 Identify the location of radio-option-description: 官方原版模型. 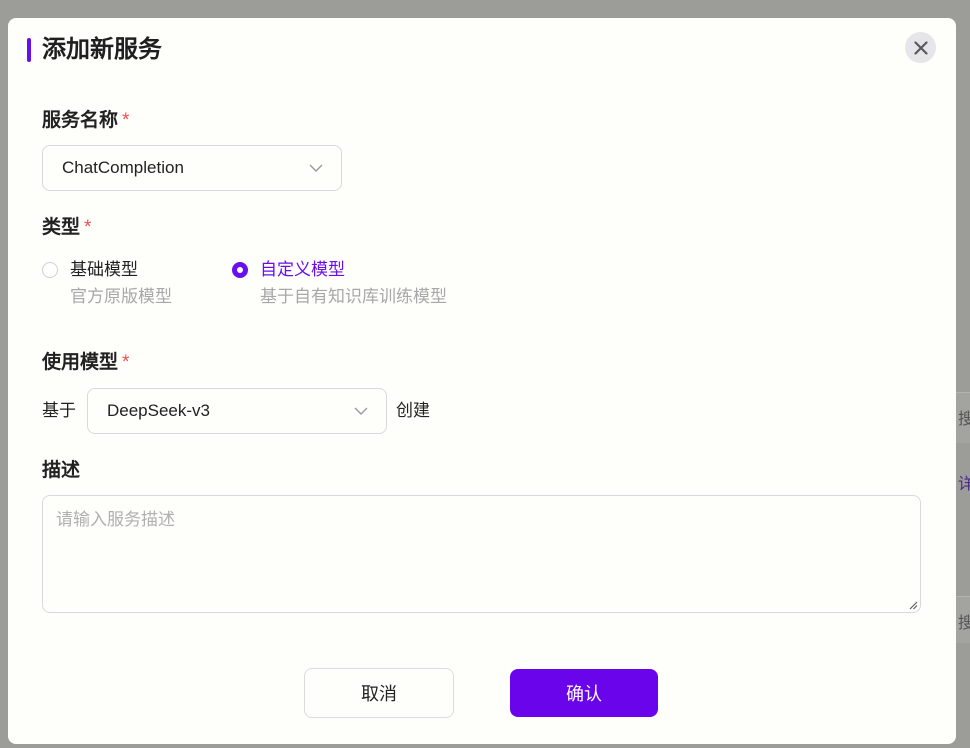
(121, 296).